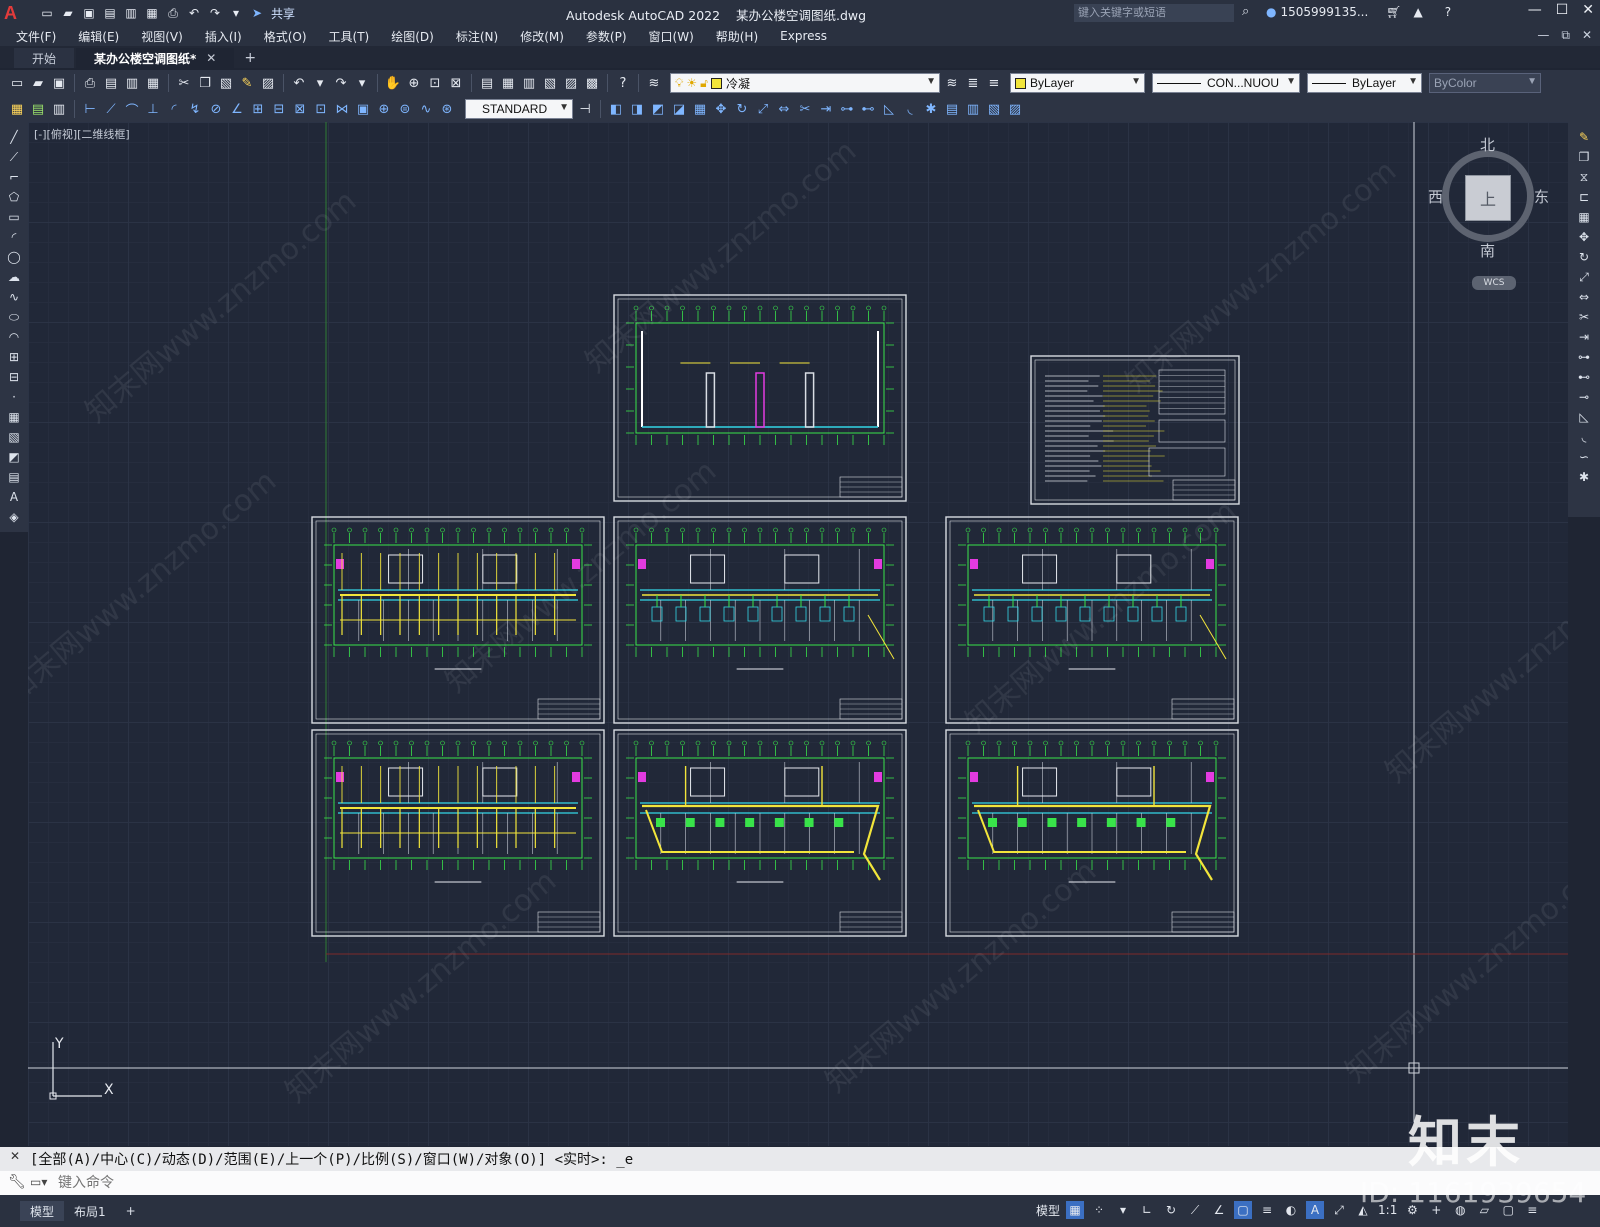 This screenshot has width=1600, height=1227. What do you see at coordinates (1584, 397) in the screenshot?
I see `join-icon: ⊸` at bounding box center [1584, 397].